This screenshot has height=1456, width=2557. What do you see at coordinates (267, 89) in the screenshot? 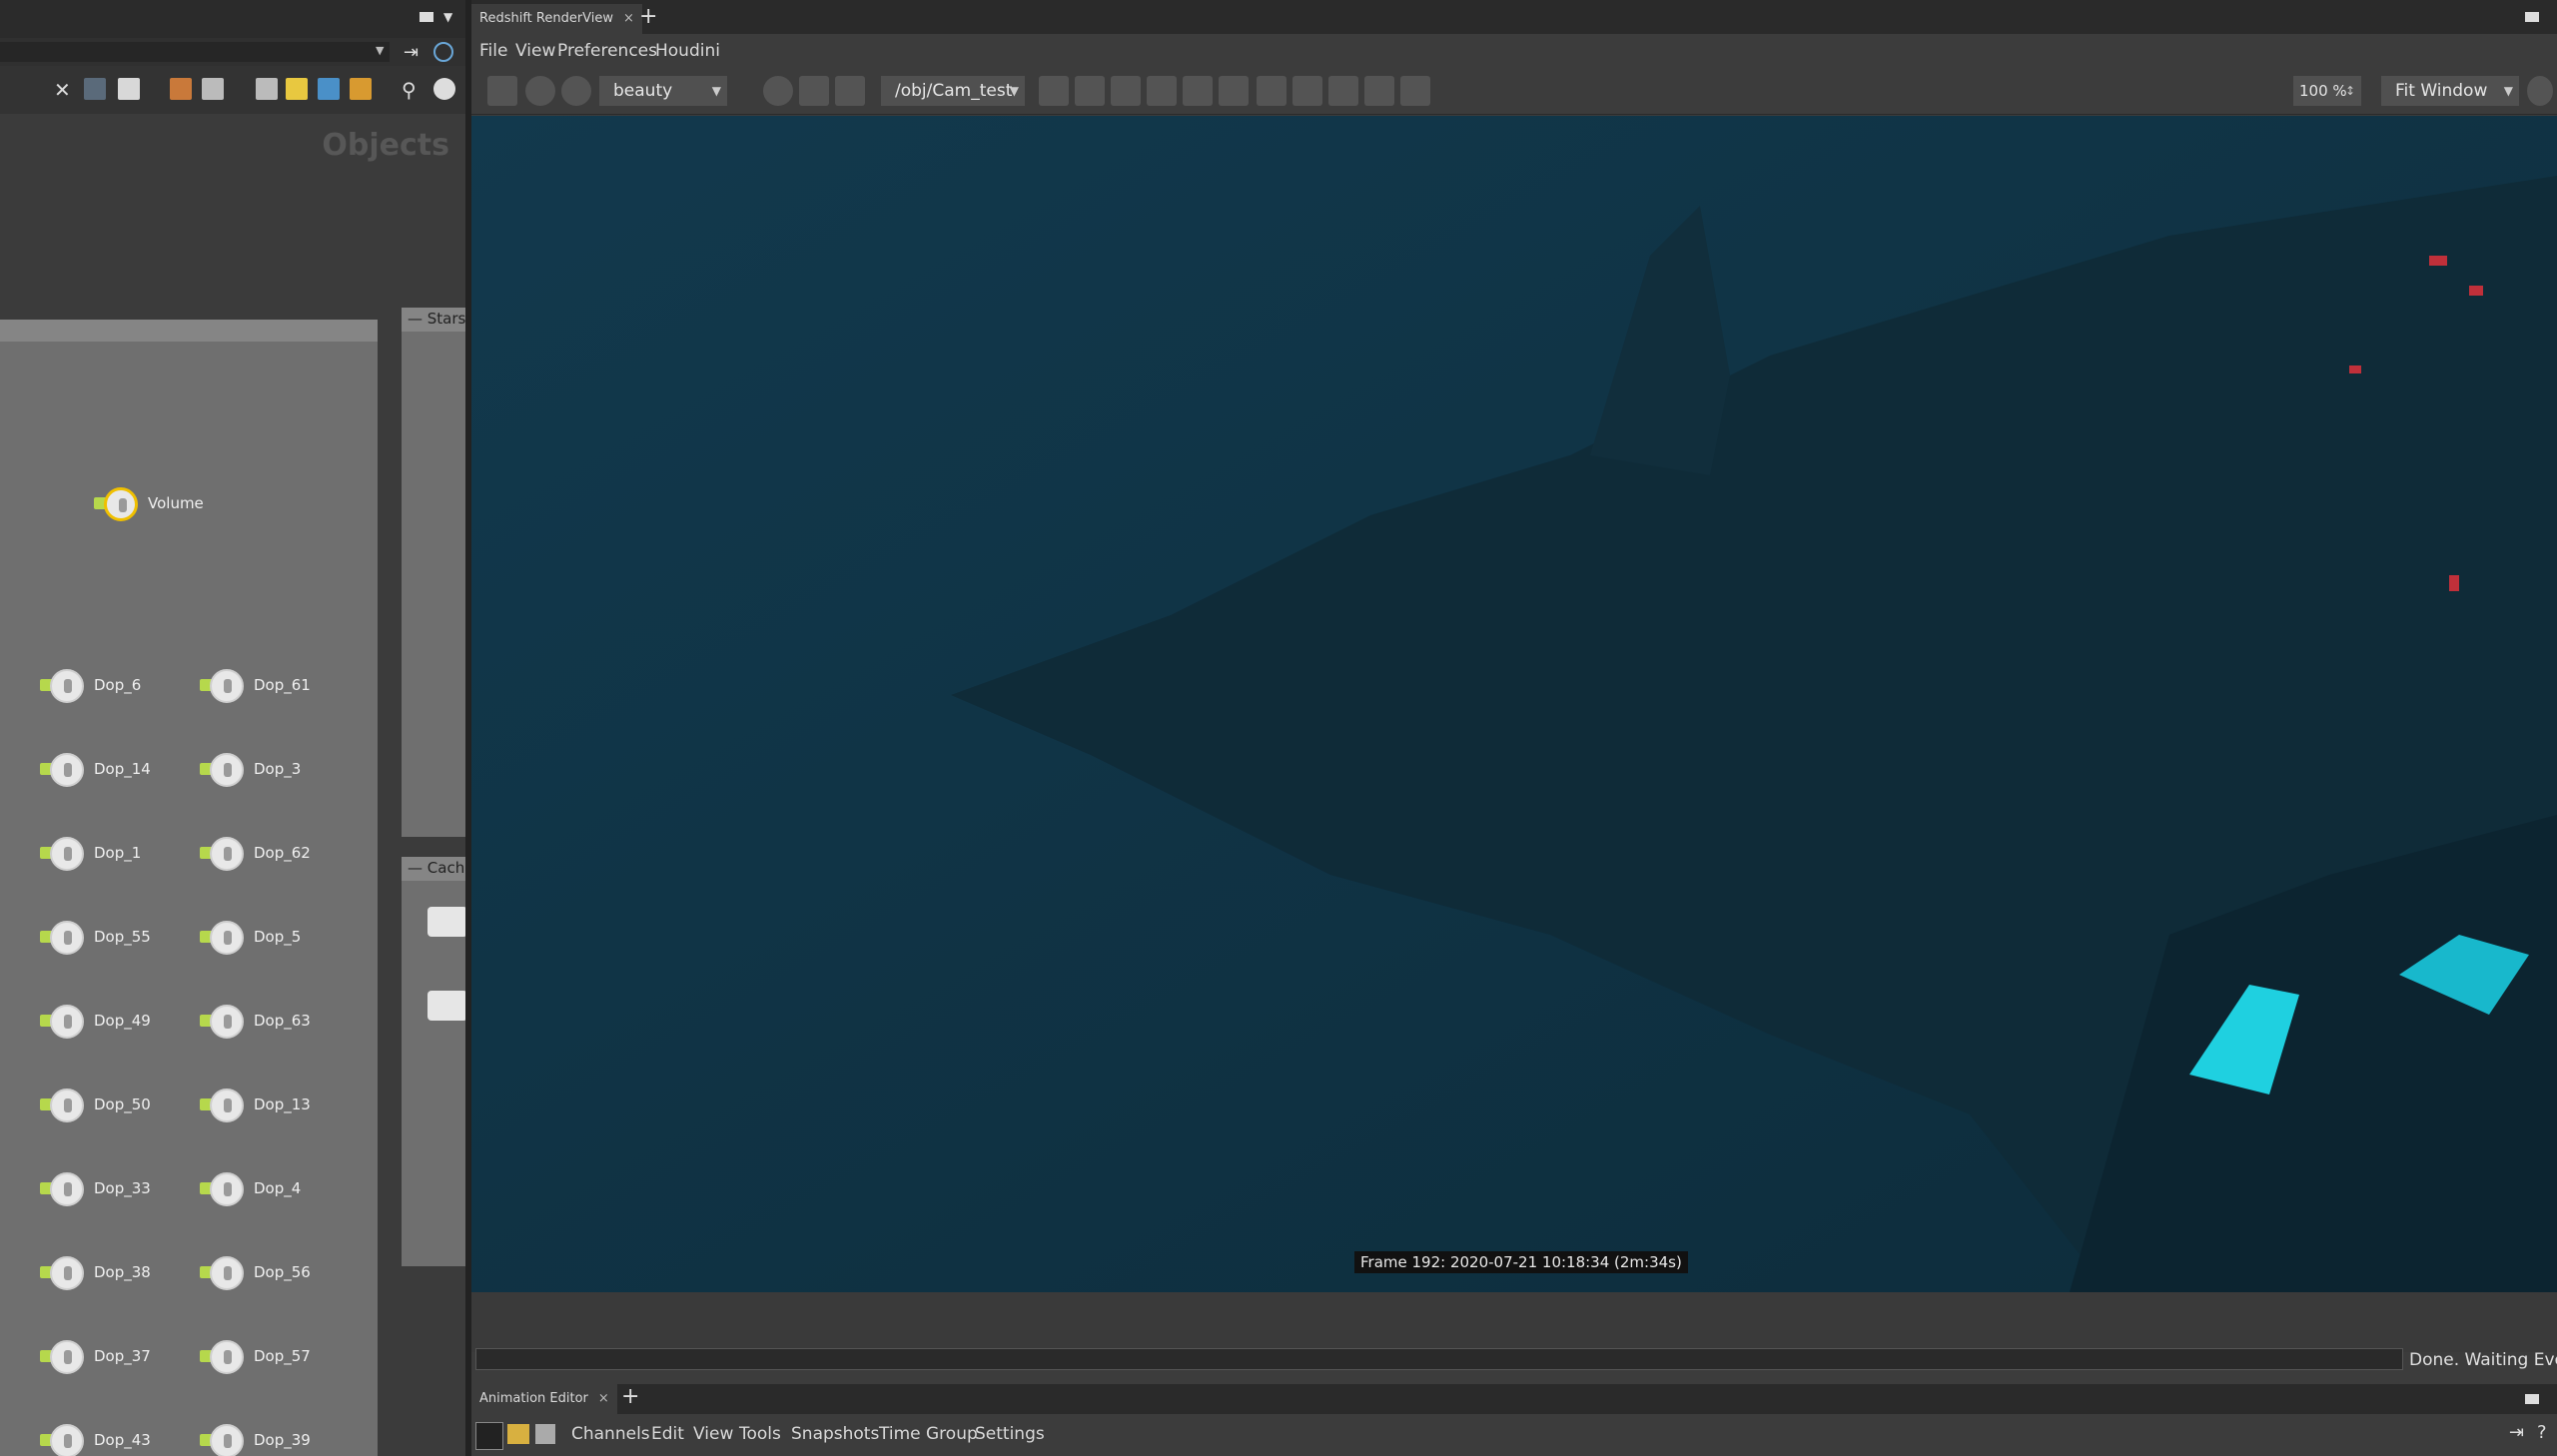
I see `network-box-icon` at bounding box center [267, 89].